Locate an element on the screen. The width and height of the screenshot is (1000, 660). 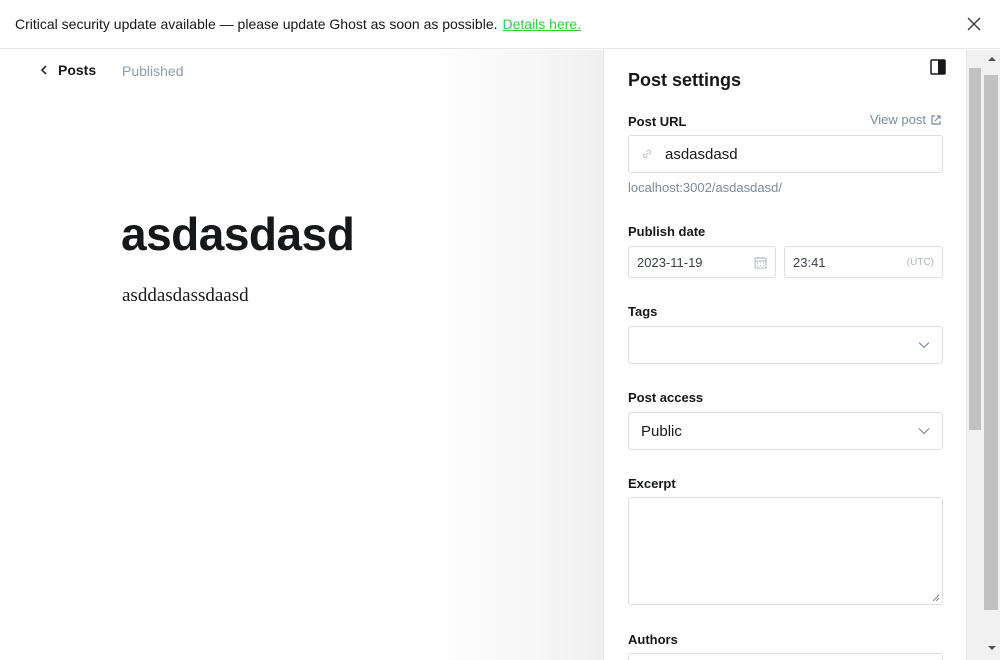
post-title-editor: asdasdasd is located at coordinates (238, 234).